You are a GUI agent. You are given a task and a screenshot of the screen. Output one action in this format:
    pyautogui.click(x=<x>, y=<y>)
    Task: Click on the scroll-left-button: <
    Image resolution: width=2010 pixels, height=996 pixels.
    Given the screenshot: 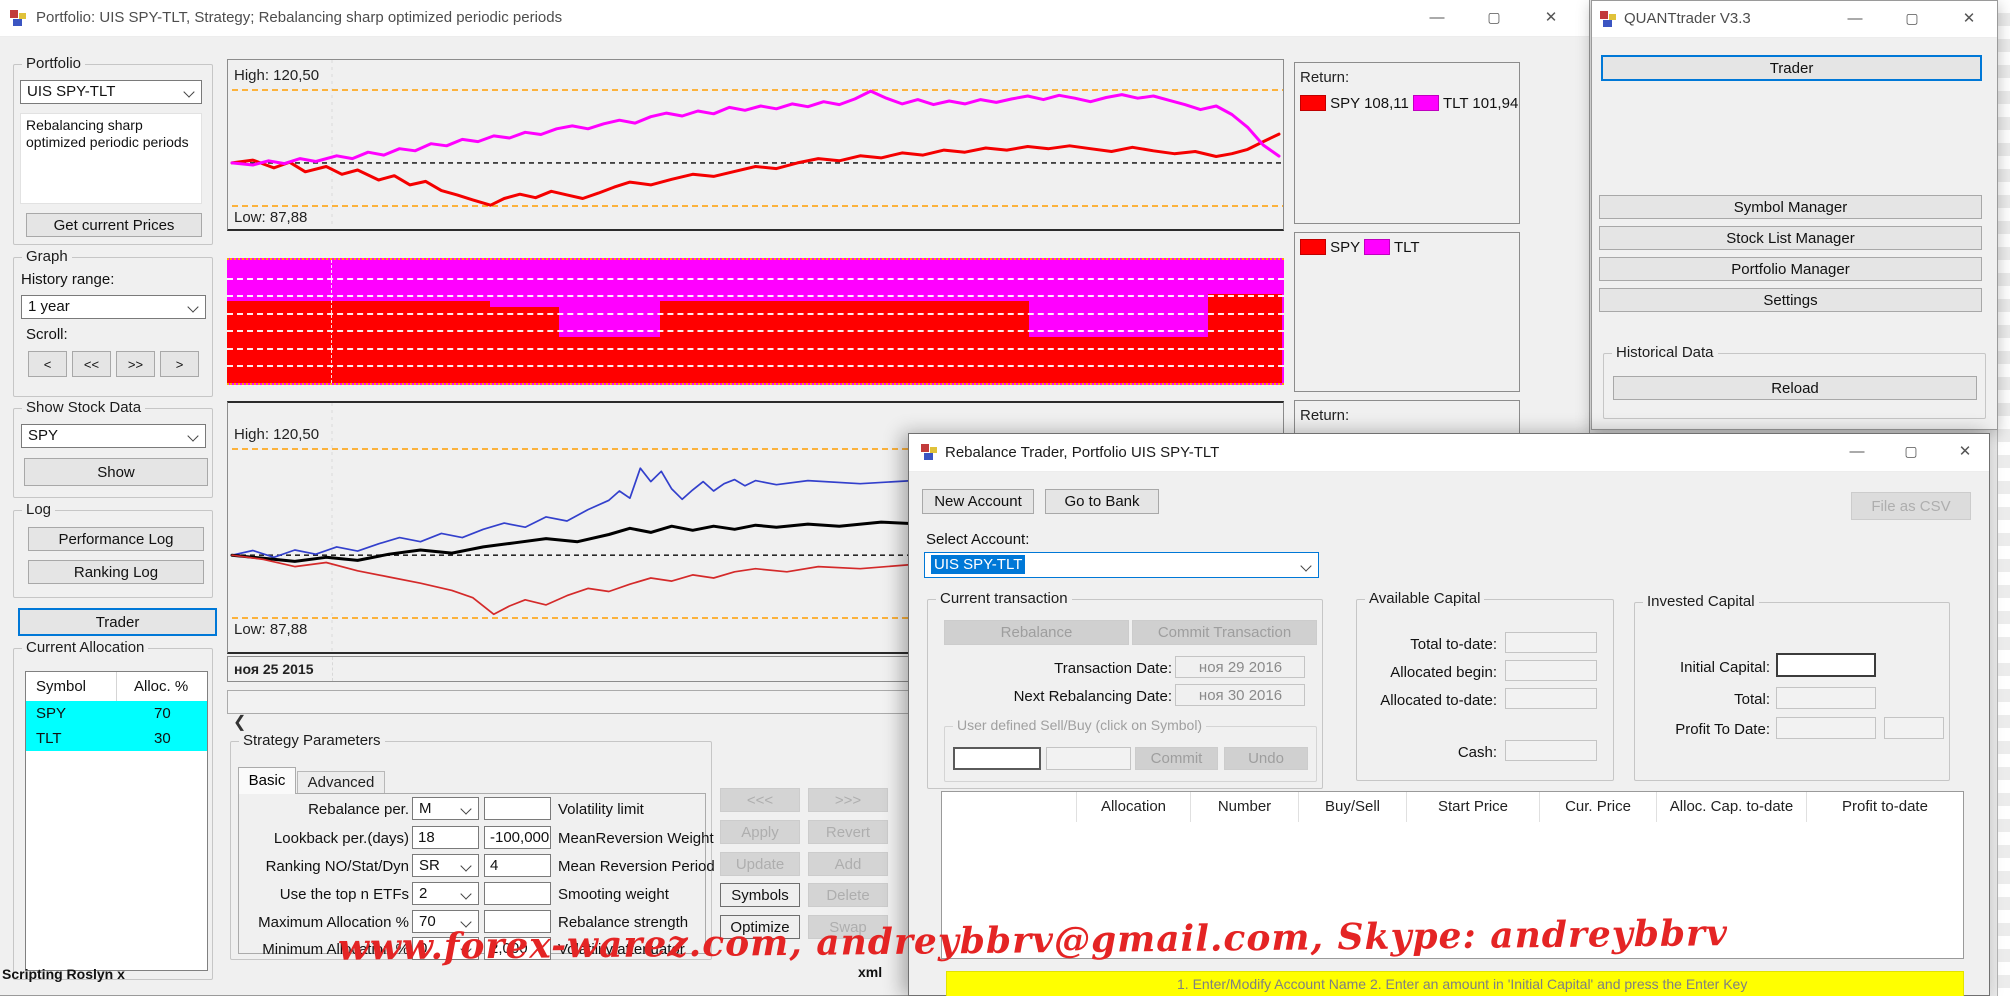 What is the action you would take?
    pyautogui.click(x=47, y=364)
    